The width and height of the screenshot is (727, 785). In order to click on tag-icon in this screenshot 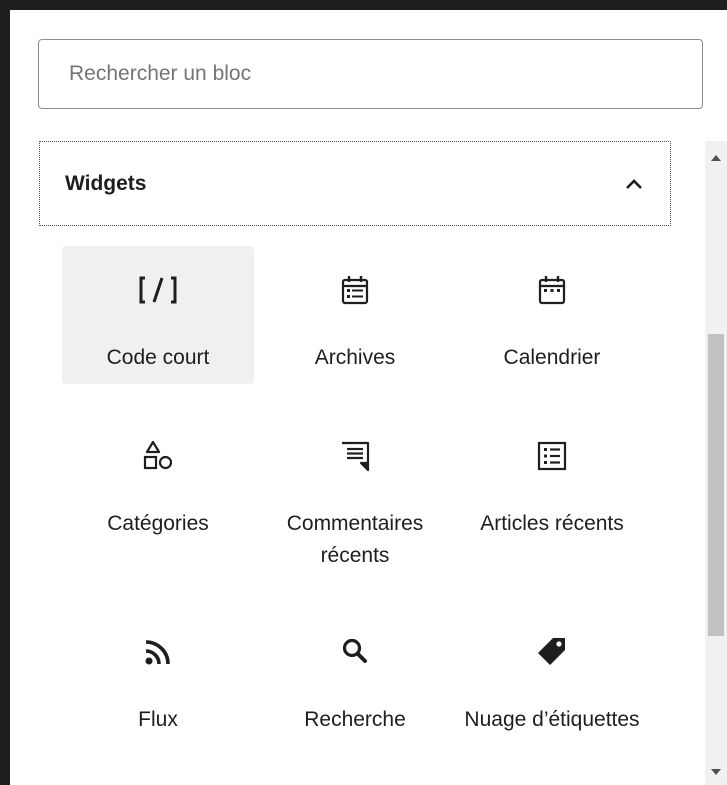, I will do `click(552, 652)`.